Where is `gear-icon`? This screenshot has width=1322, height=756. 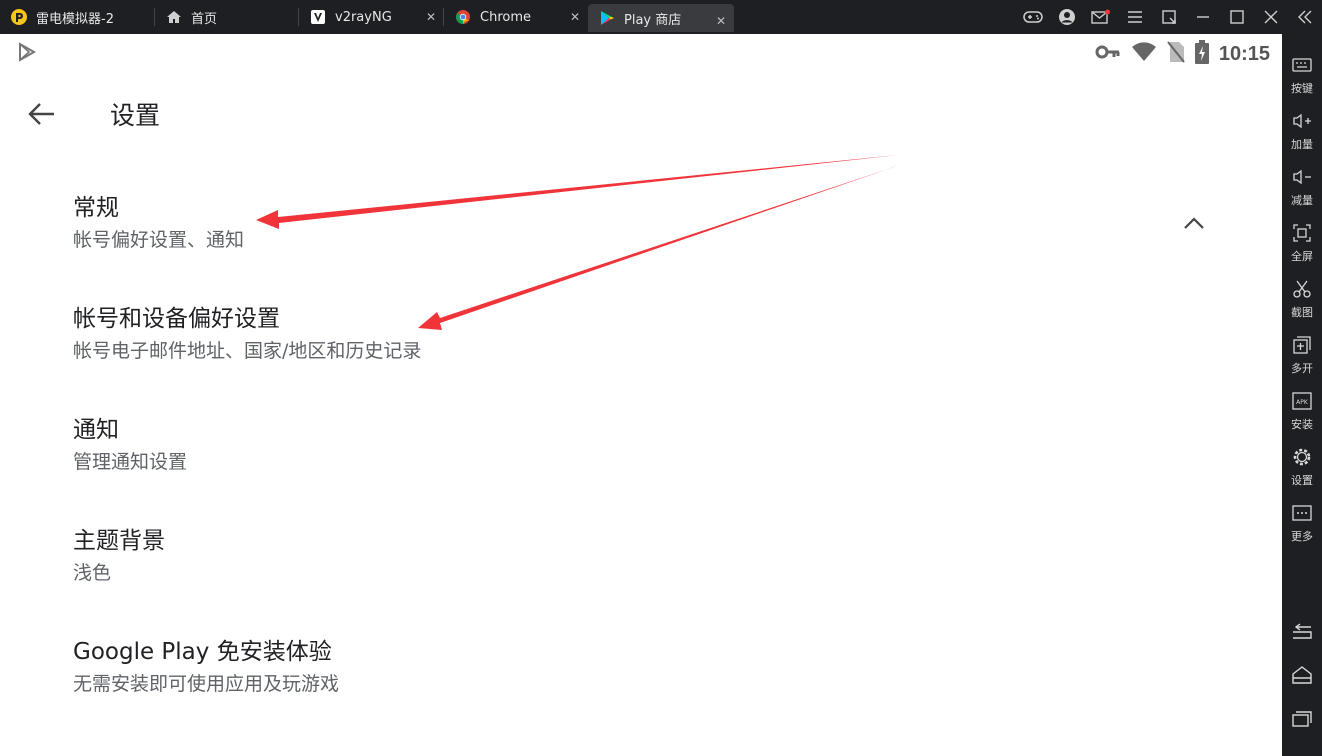 gear-icon is located at coordinates (1302, 457).